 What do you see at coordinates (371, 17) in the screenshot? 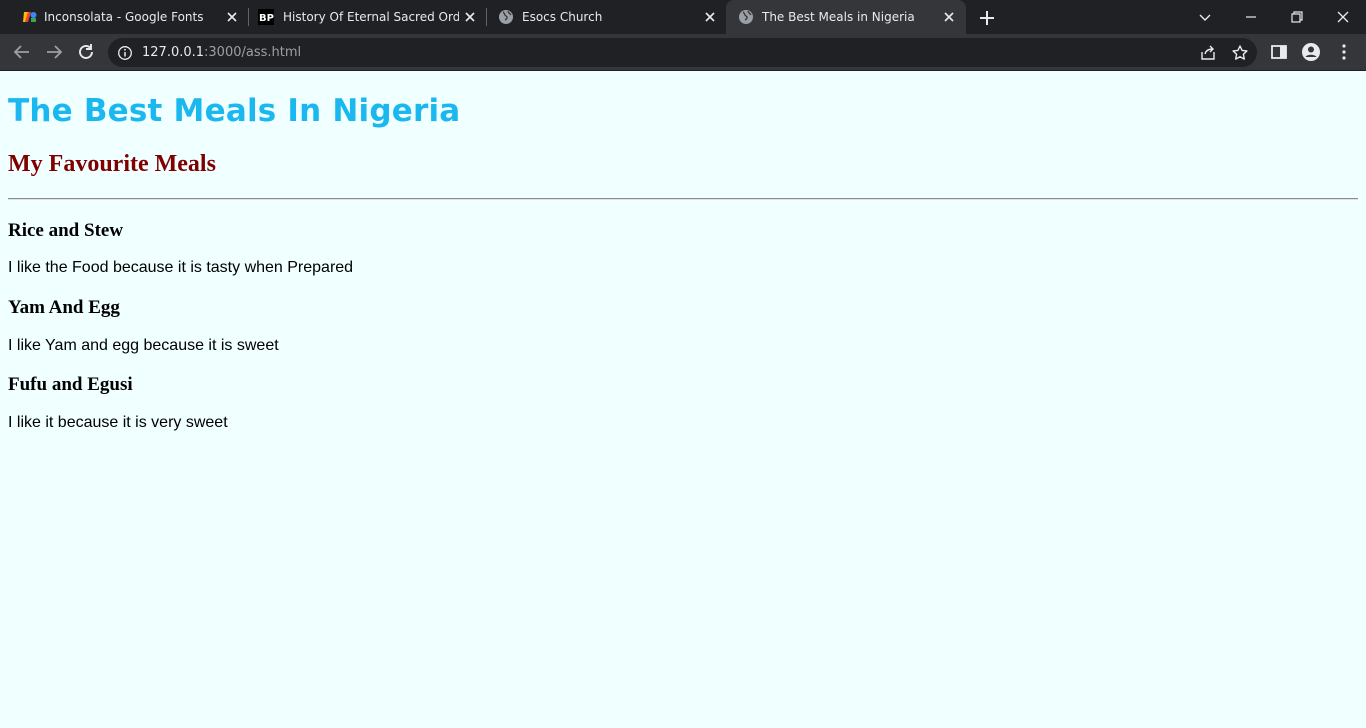
I see `tab-title: History Of Eternal Sacred Order C` at bounding box center [371, 17].